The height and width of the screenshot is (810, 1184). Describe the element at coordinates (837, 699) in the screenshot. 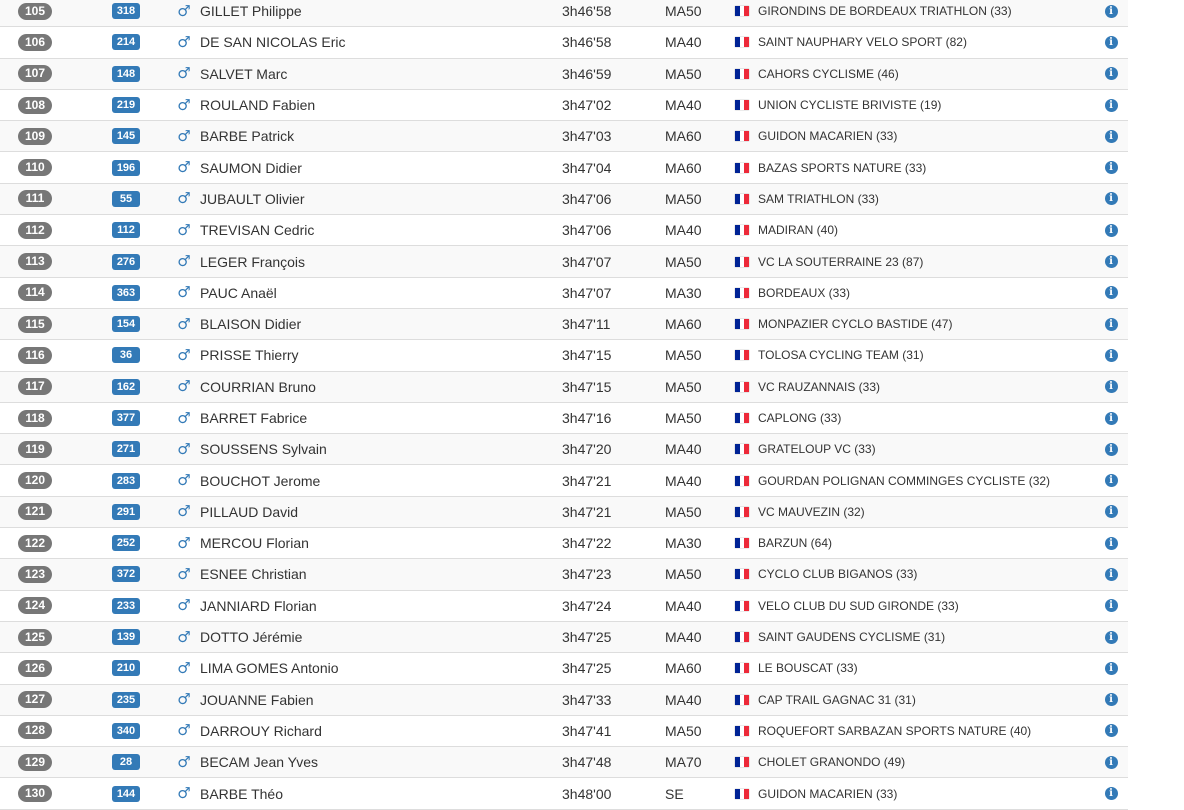

I see `club-name: CAP TRAIL GAGNAC 31 (31)` at that location.